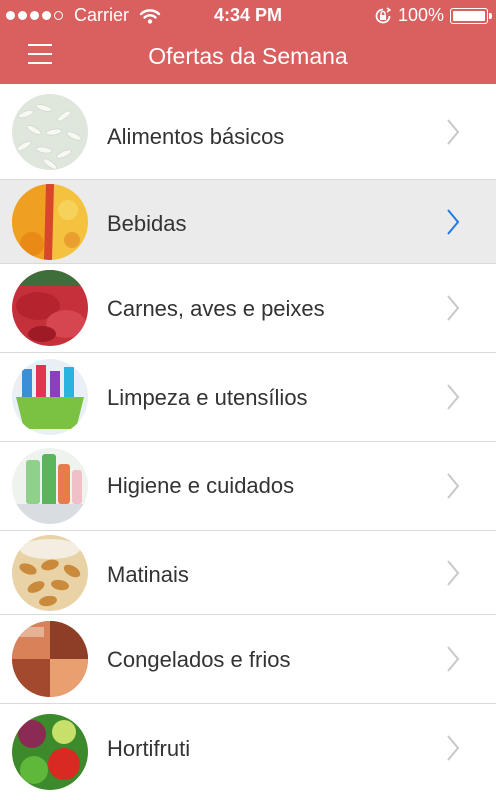  I want to click on category-row-carnes-aves-peixes: Carnes, aves e peixes, so click(248, 308).